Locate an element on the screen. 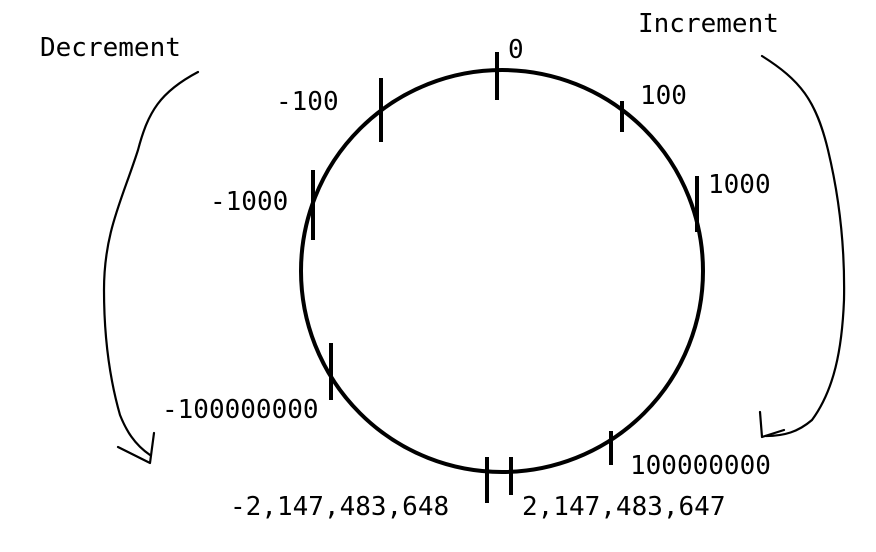 The image size is (876, 552). increment-arrow is located at coordinates (803, 246).